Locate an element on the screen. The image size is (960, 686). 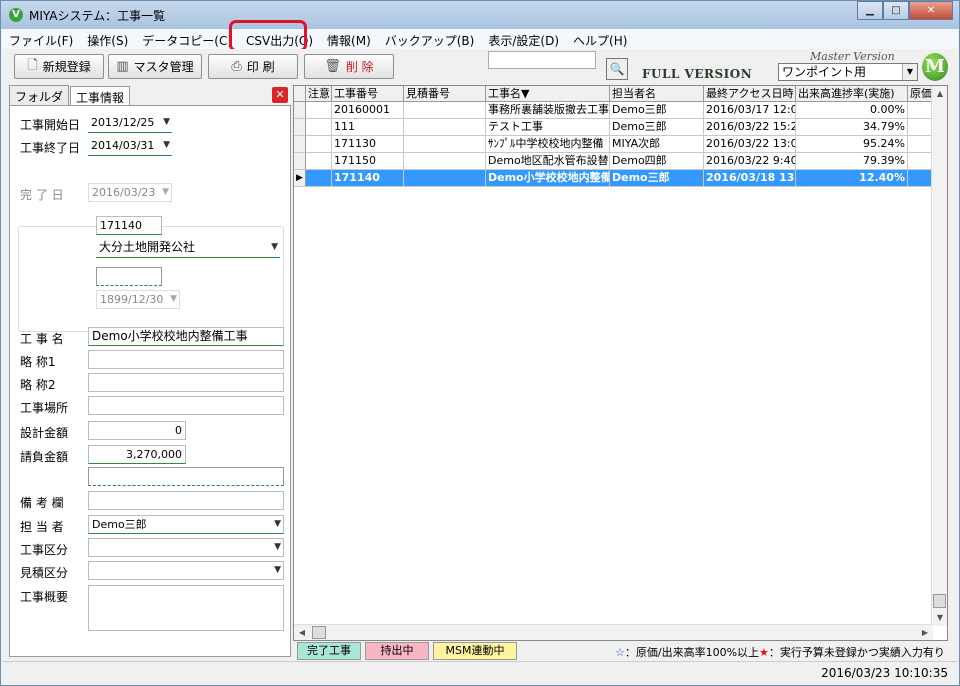
end-date-label: 工事終了日 is located at coordinates (50, 148).